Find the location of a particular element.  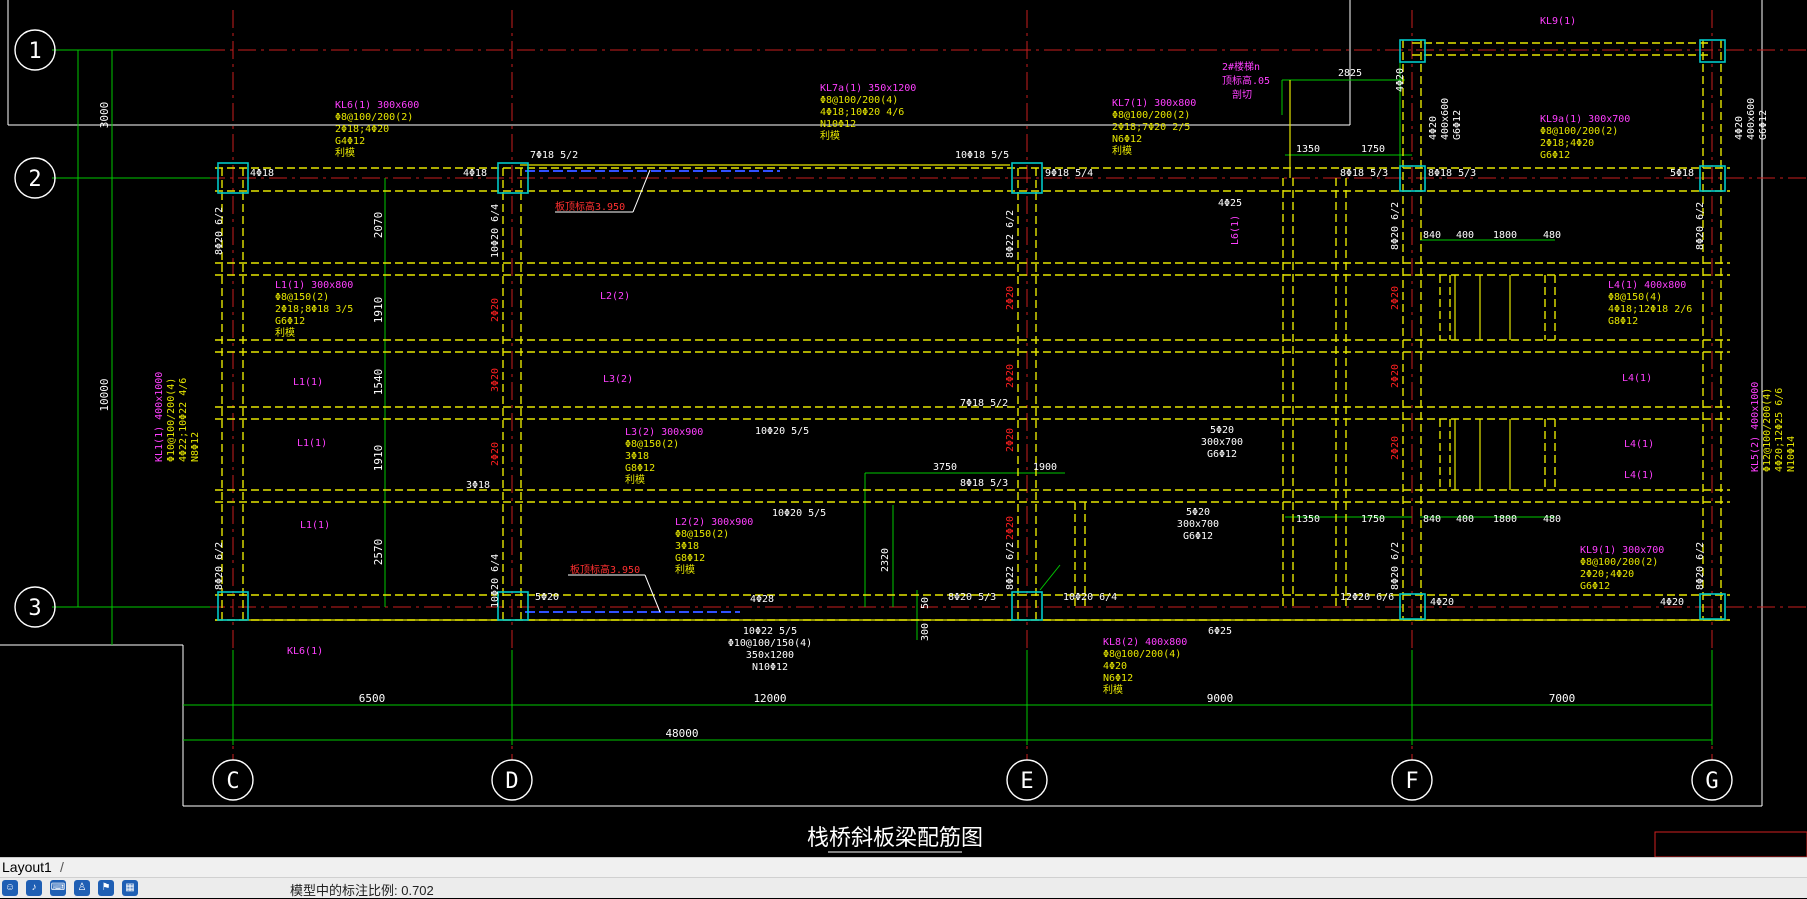

svg-text: 10Φ22 5/5 is located at coordinates (770, 631).